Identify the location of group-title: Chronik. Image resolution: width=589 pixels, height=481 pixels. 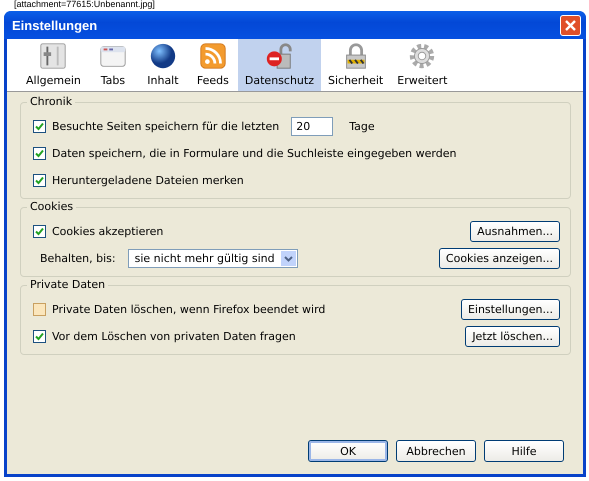
(51, 101).